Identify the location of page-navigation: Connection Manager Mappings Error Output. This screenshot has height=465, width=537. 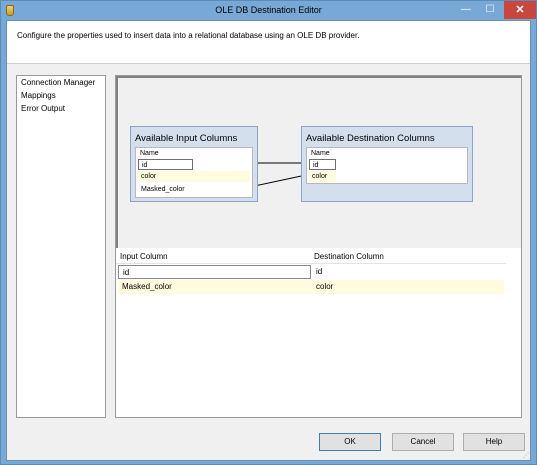
(61, 246).